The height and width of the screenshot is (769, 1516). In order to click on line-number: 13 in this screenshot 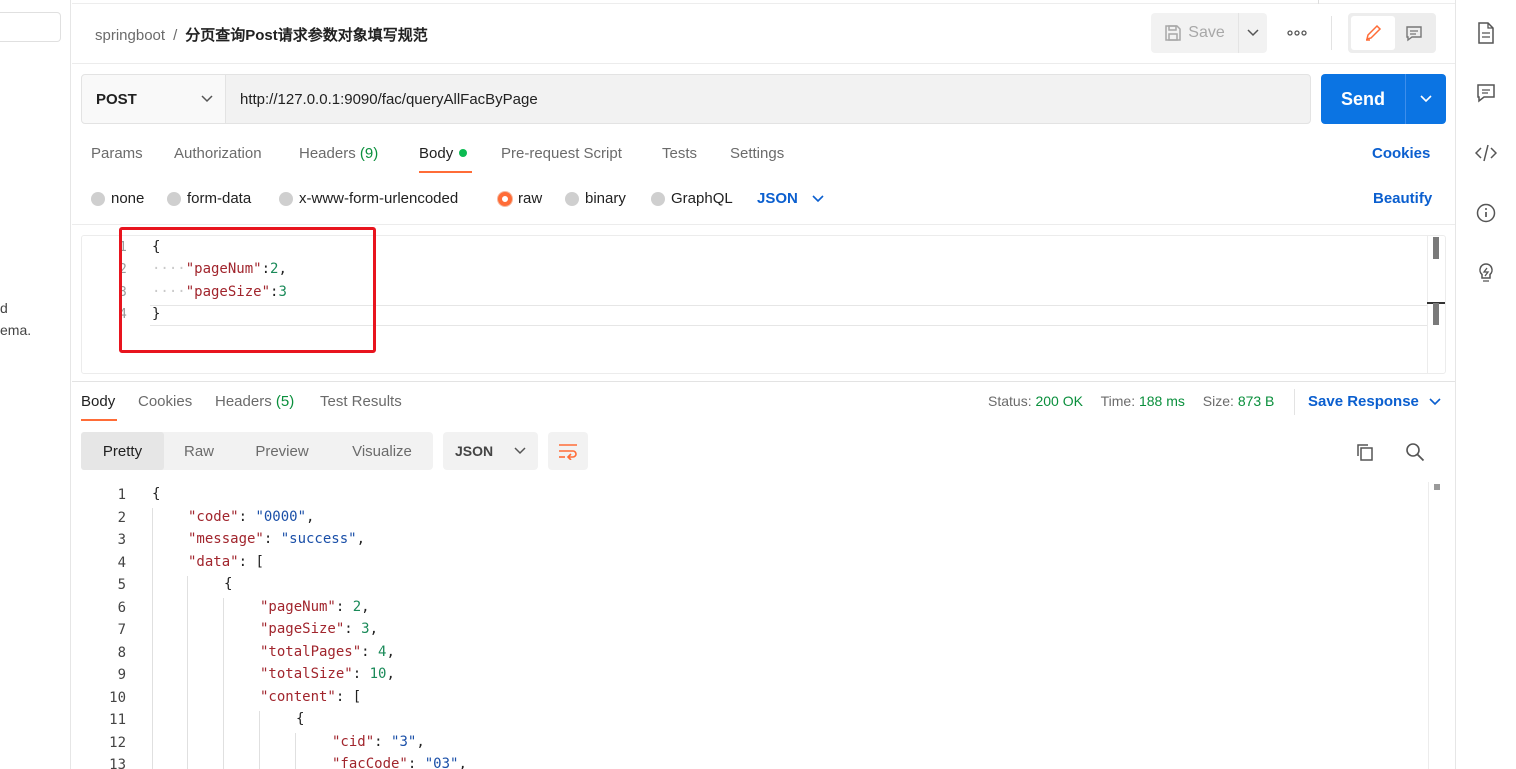, I will do `click(117, 763)`.